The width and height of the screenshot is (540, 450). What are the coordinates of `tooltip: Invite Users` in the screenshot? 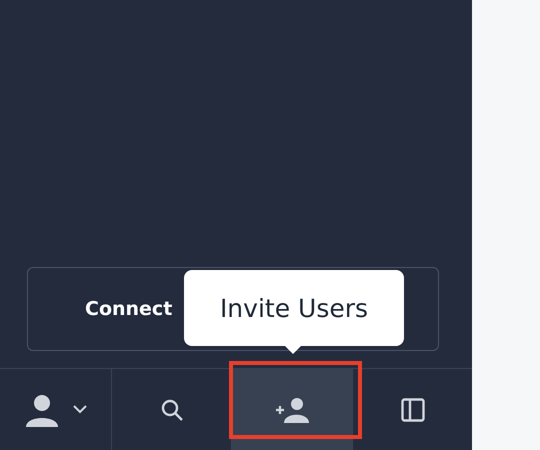 It's located at (294, 308).